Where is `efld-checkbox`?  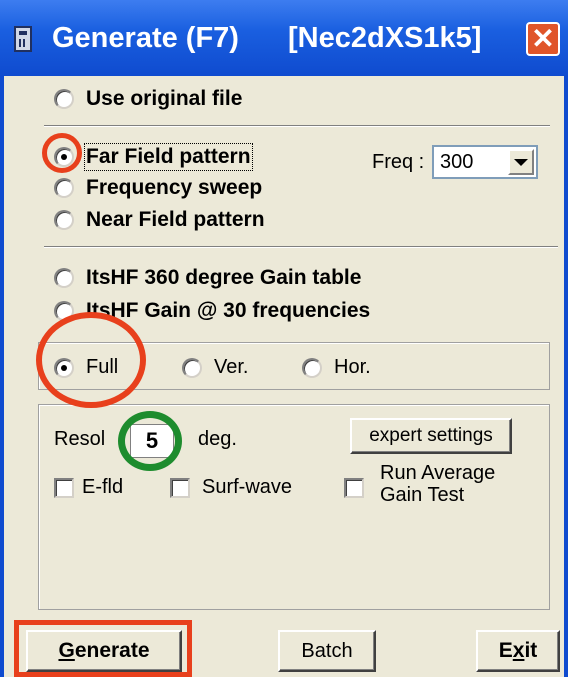 efld-checkbox is located at coordinates (64, 487).